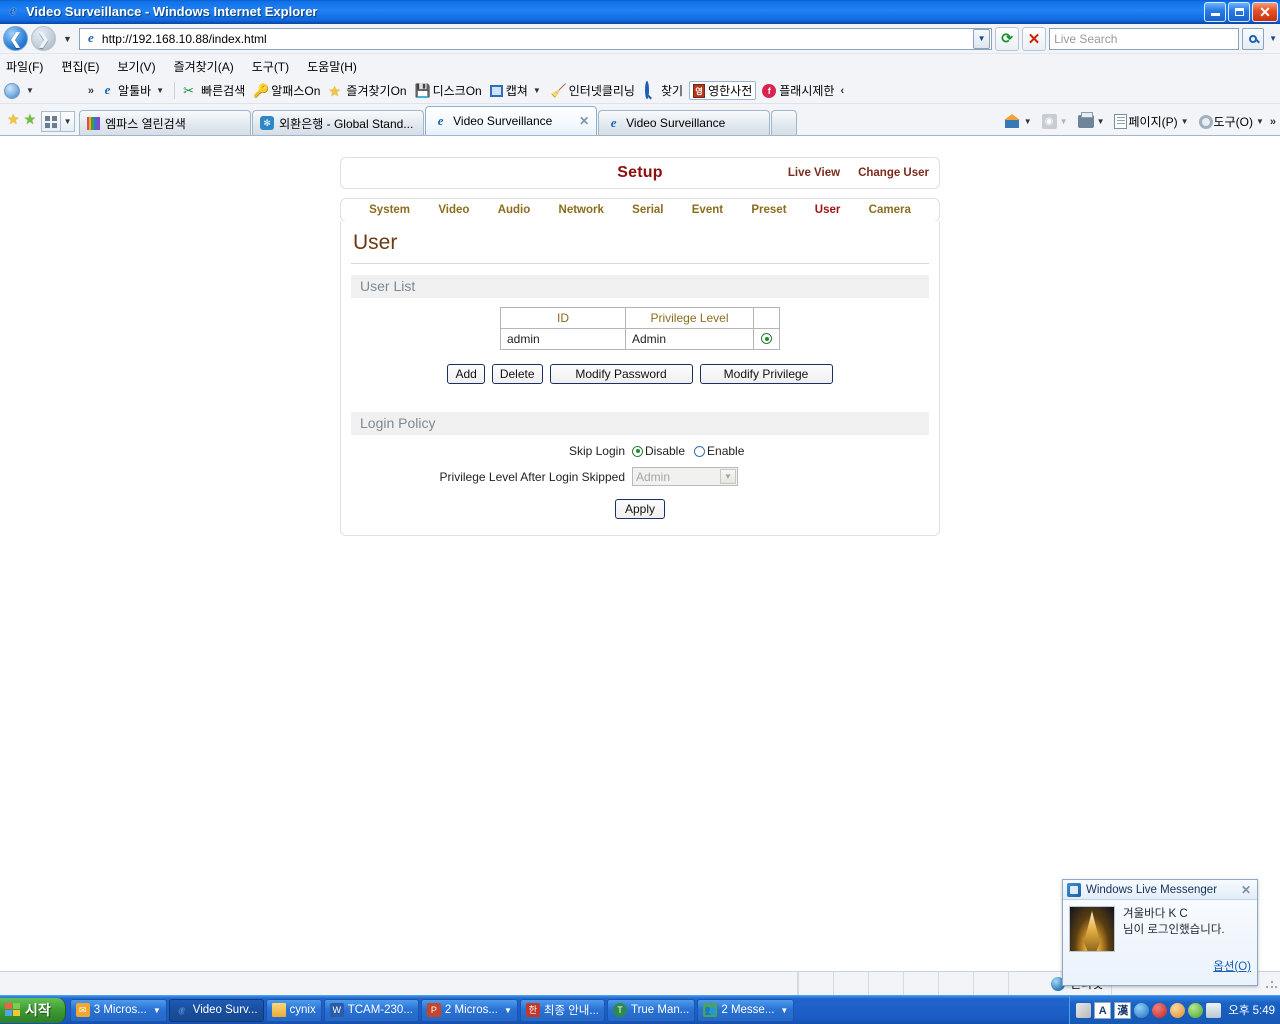 The image size is (1280, 1024). Describe the element at coordinates (640, 509) in the screenshot. I see `apply-button: Apply` at that location.